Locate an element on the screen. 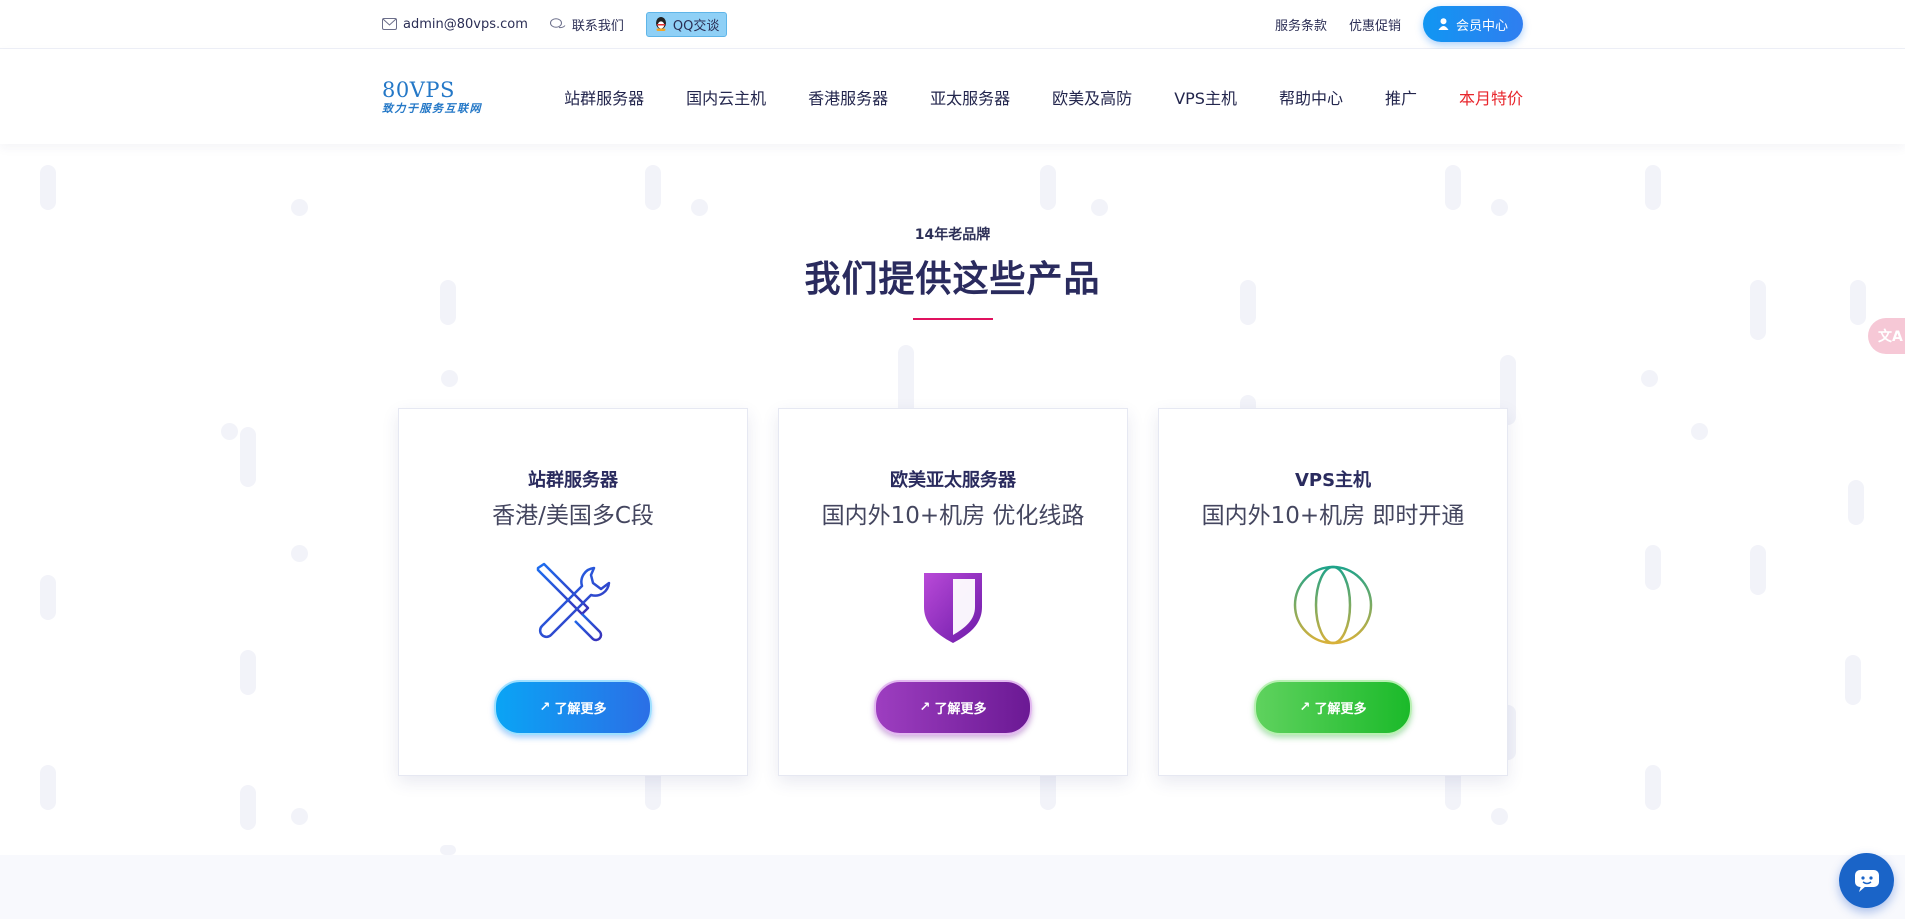 The width and height of the screenshot is (1905, 919). card-subtitle: 国内外10+机房 即时开通 is located at coordinates (1333, 516).